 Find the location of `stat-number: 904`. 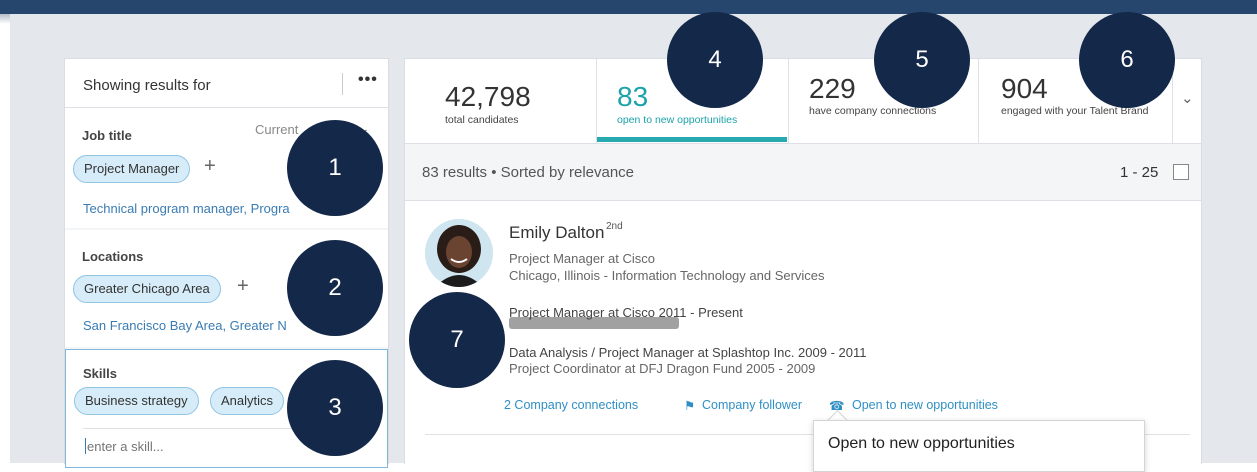

stat-number: 904 is located at coordinates (1024, 88).